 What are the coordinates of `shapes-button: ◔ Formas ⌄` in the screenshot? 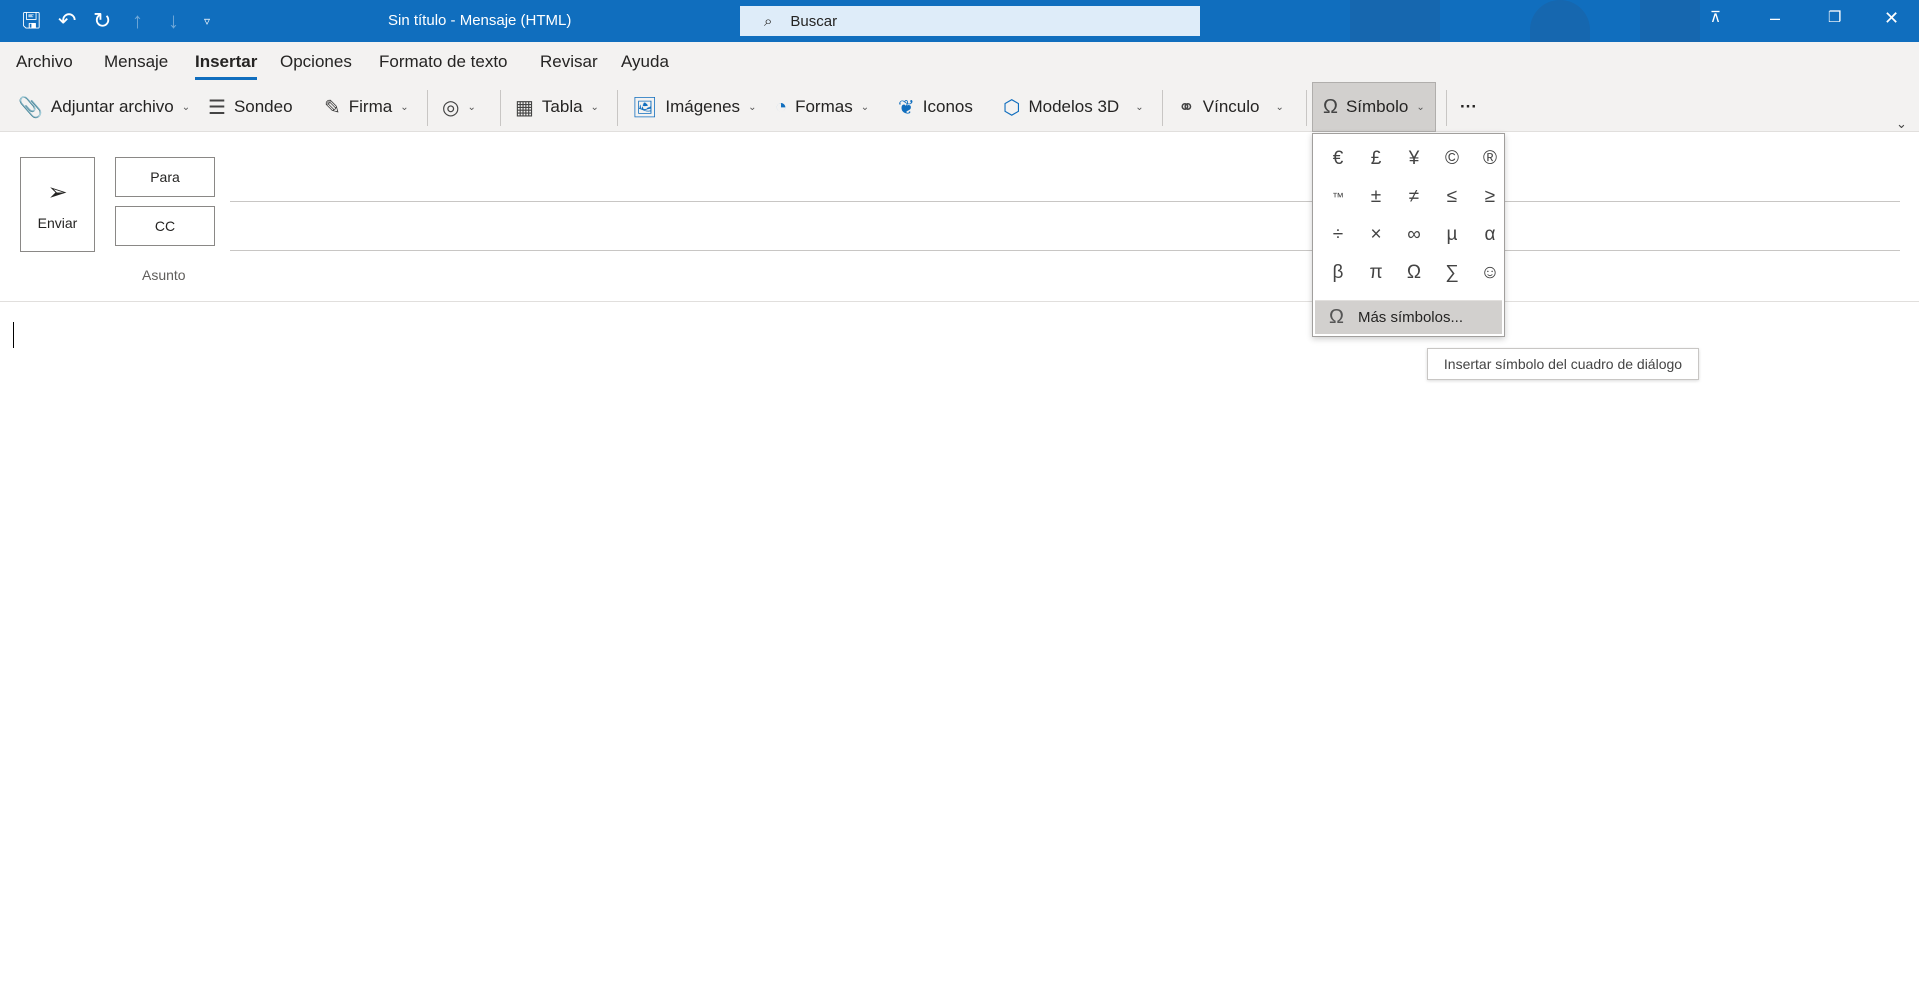 It's located at (822, 107).